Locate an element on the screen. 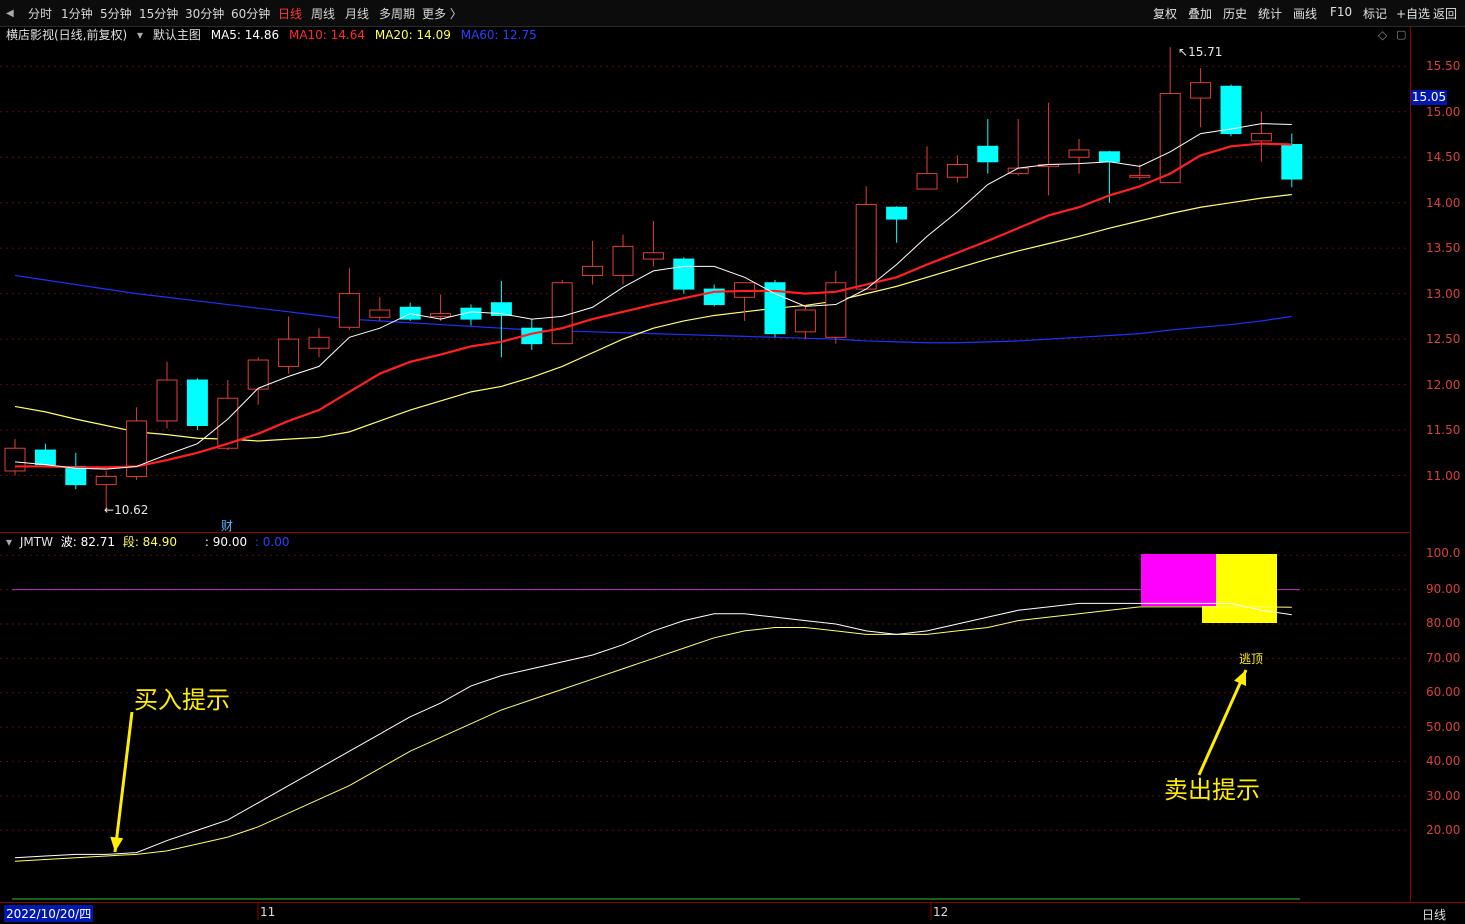 This screenshot has height=924, width=1465. price-tick: 13.50 is located at coordinates (1443, 248).